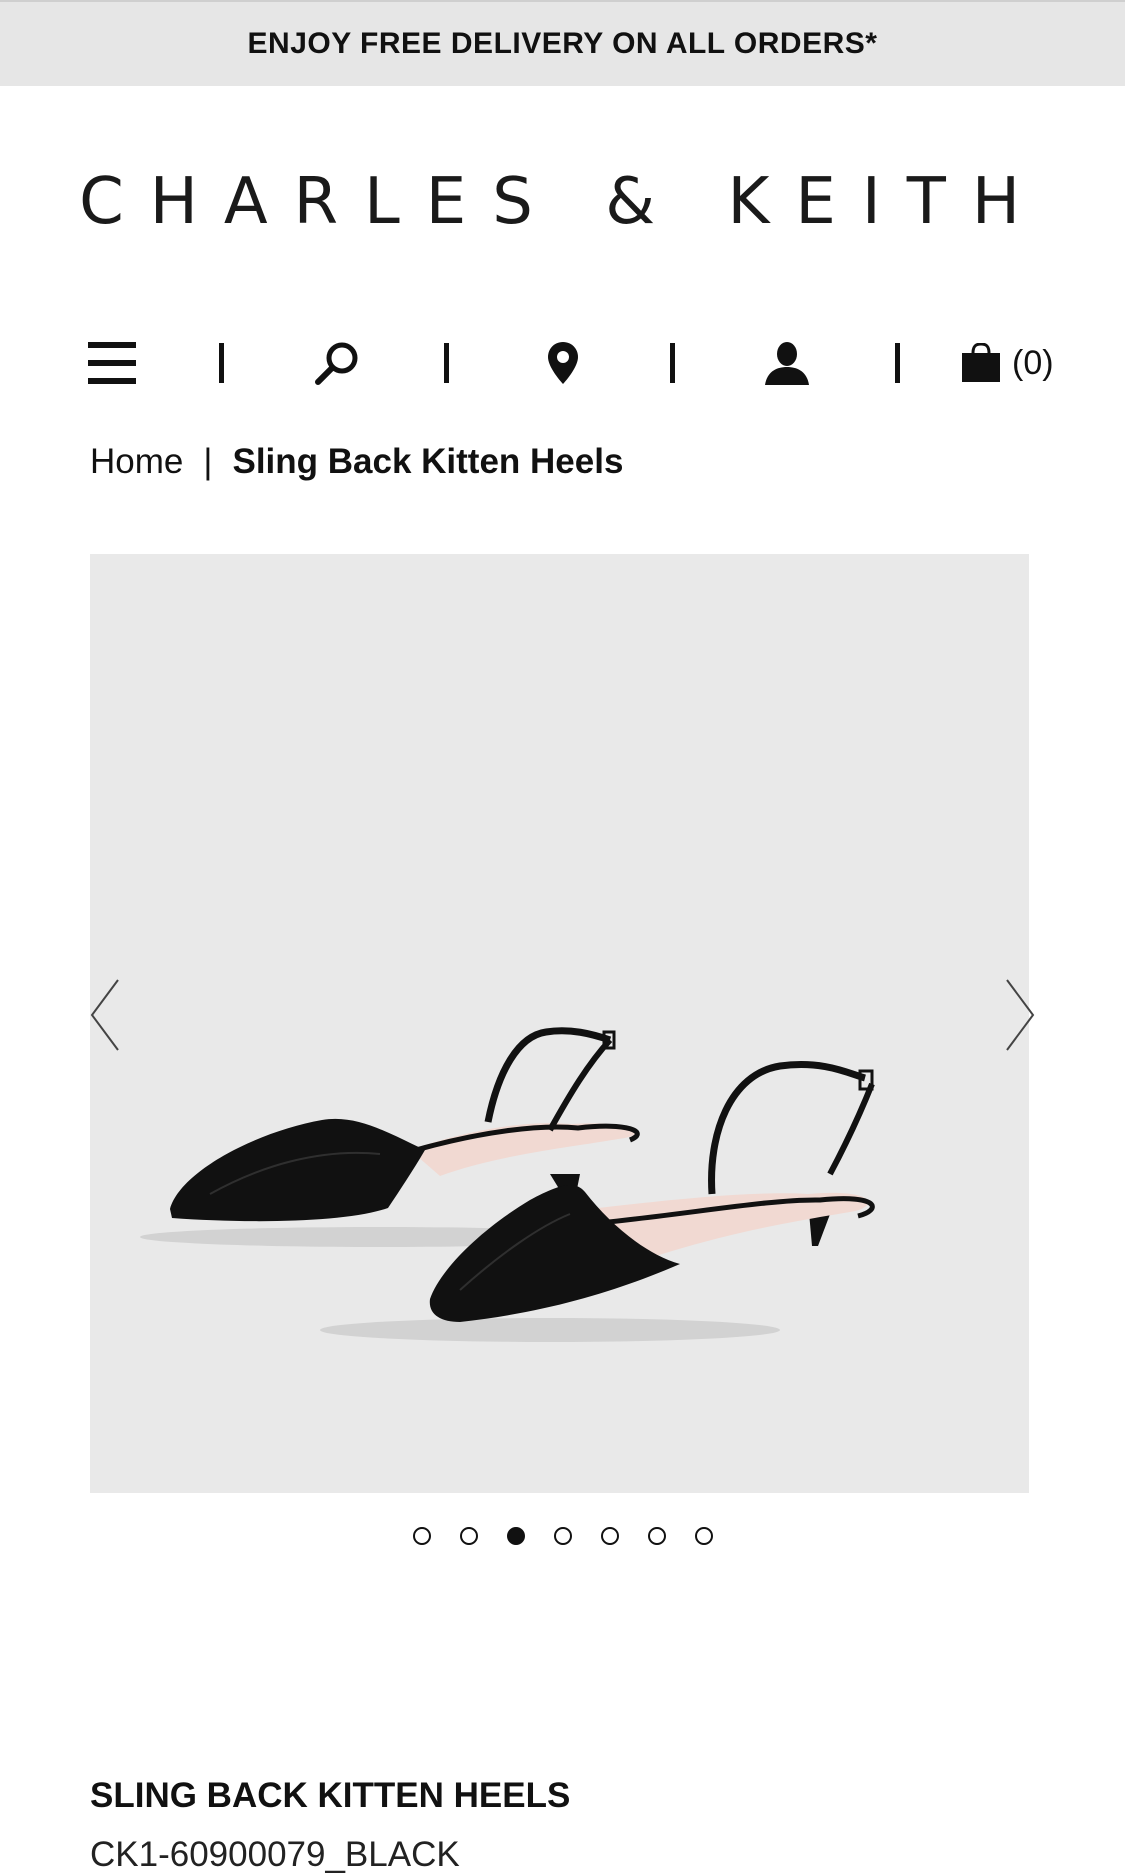 The height and width of the screenshot is (1876, 1125). I want to click on breadcrumb-current: Sling Back Kitten Heels, so click(428, 461).